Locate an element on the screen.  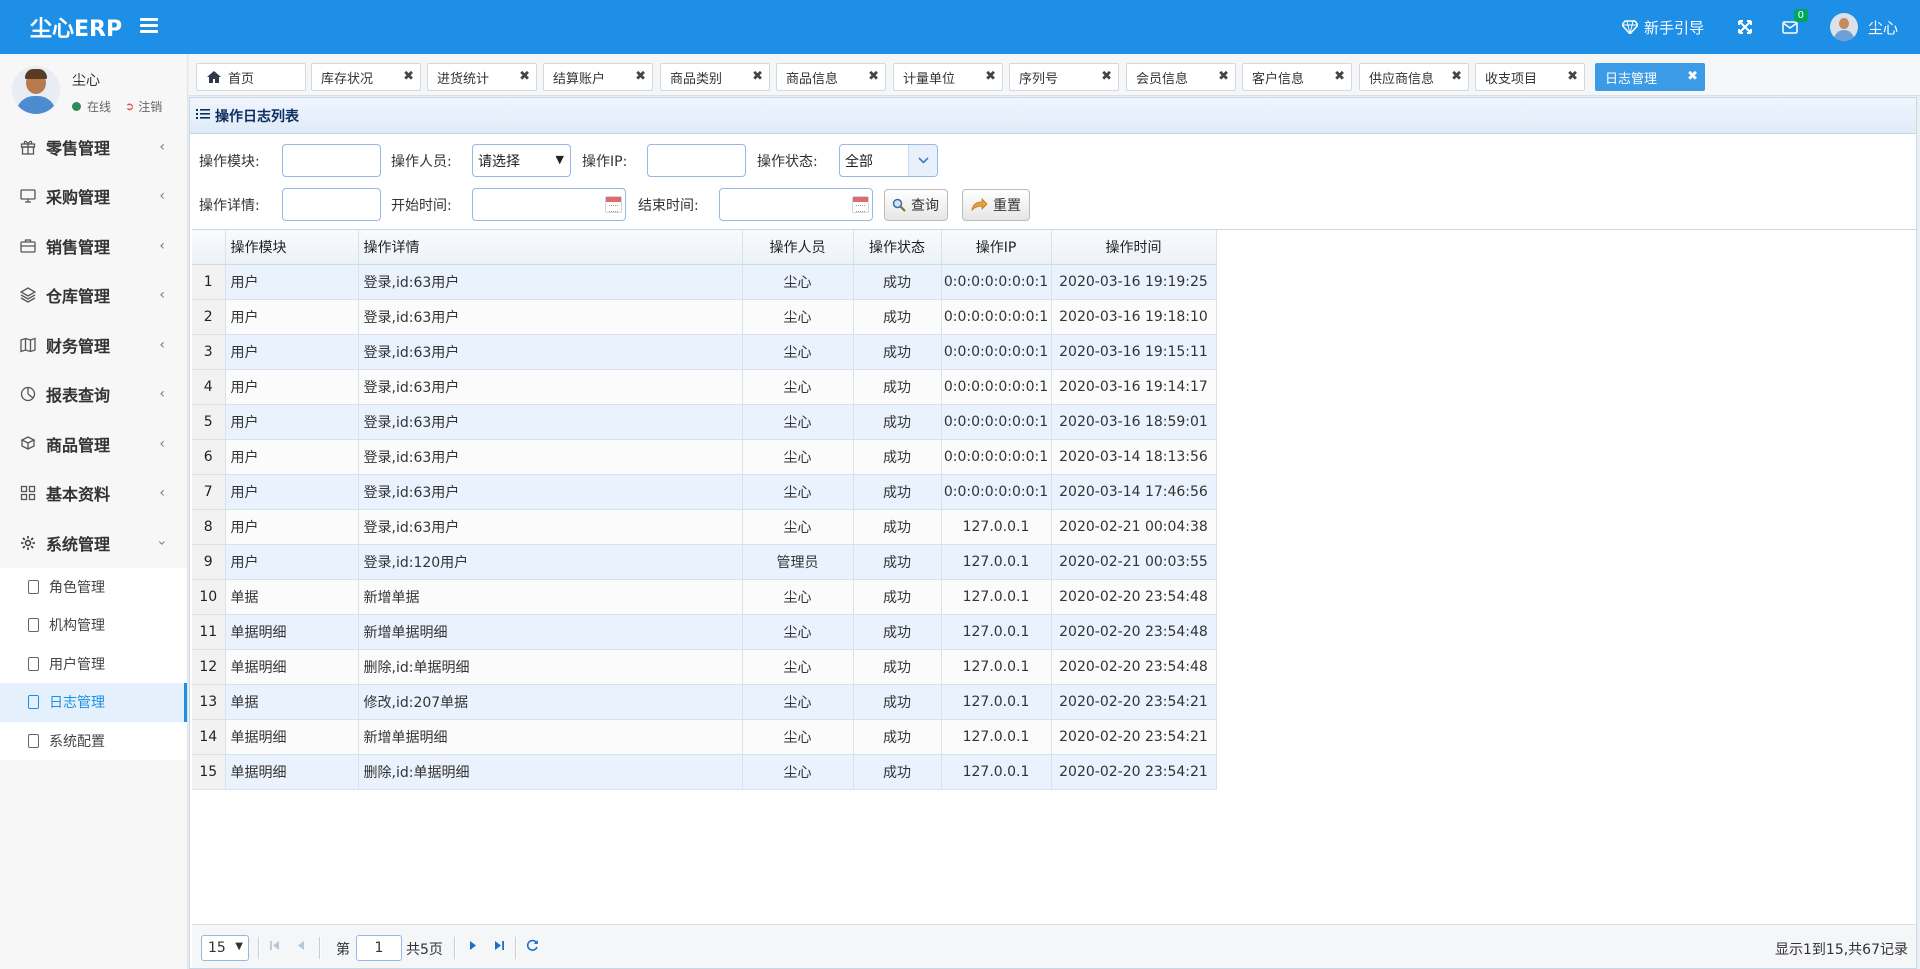
sidebar-item-config: 系统配置 is located at coordinates (93, 741).